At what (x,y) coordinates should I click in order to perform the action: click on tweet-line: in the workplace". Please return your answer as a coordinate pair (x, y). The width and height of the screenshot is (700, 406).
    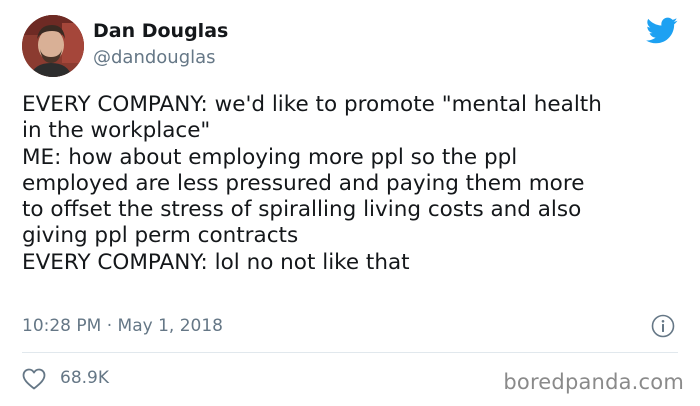
    Looking at the image, I should click on (116, 131).